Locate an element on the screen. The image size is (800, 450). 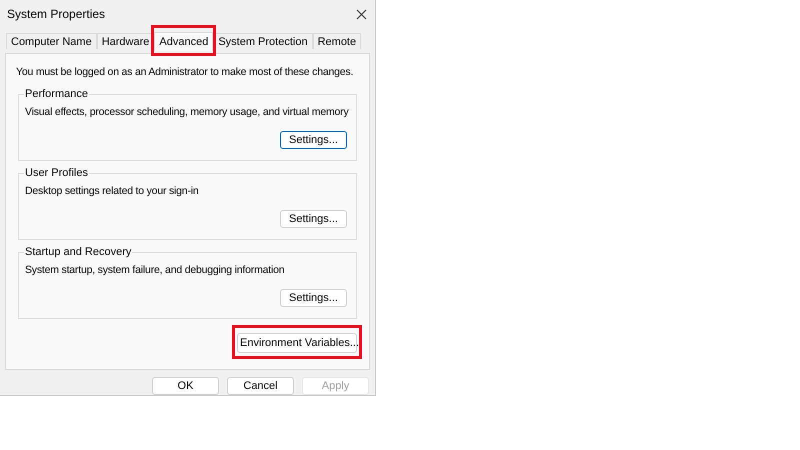
dialog-button: OK is located at coordinates (185, 386).